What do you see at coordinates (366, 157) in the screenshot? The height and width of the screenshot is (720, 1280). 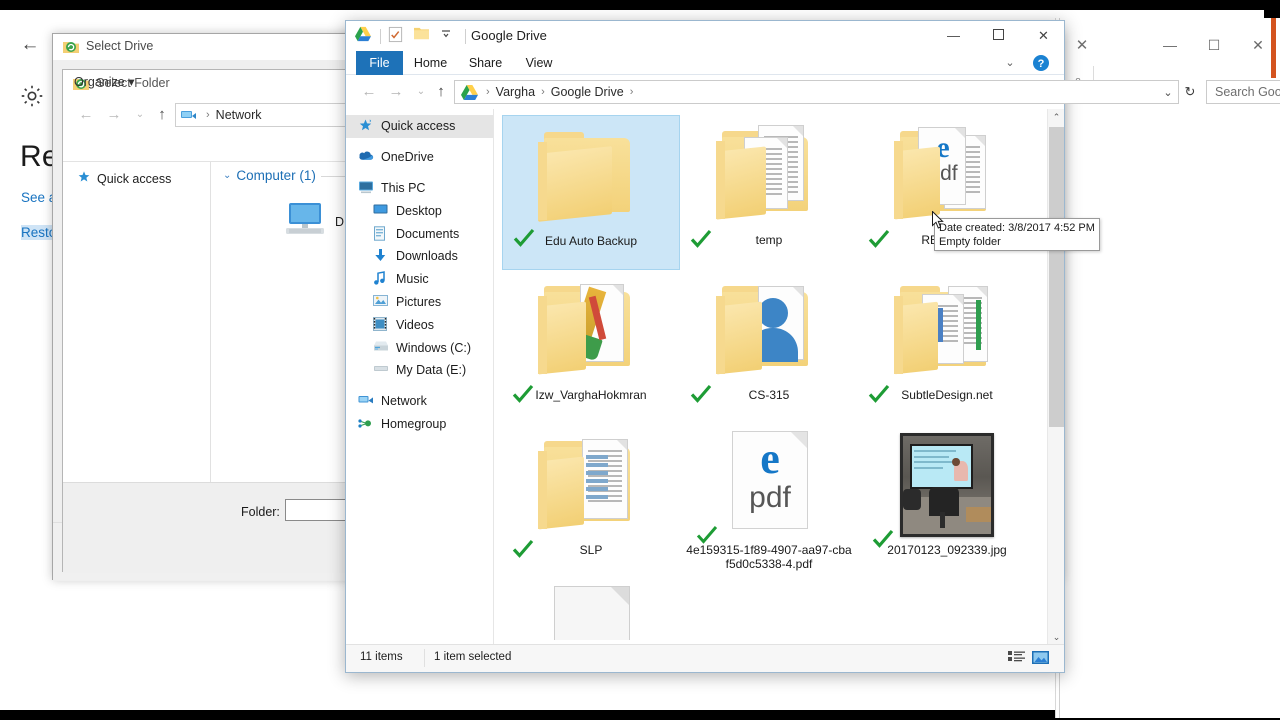 I see `cloud-icon` at bounding box center [366, 157].